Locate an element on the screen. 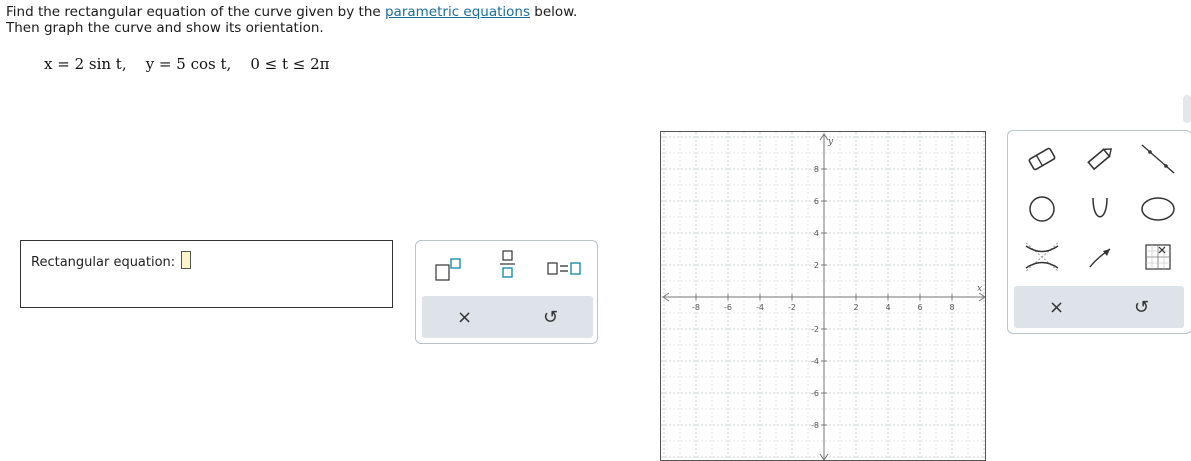 Image resolution: width=1191 pixels, height=461 pixels. y-tick-label: 8 is located at coordinates (816, 169).